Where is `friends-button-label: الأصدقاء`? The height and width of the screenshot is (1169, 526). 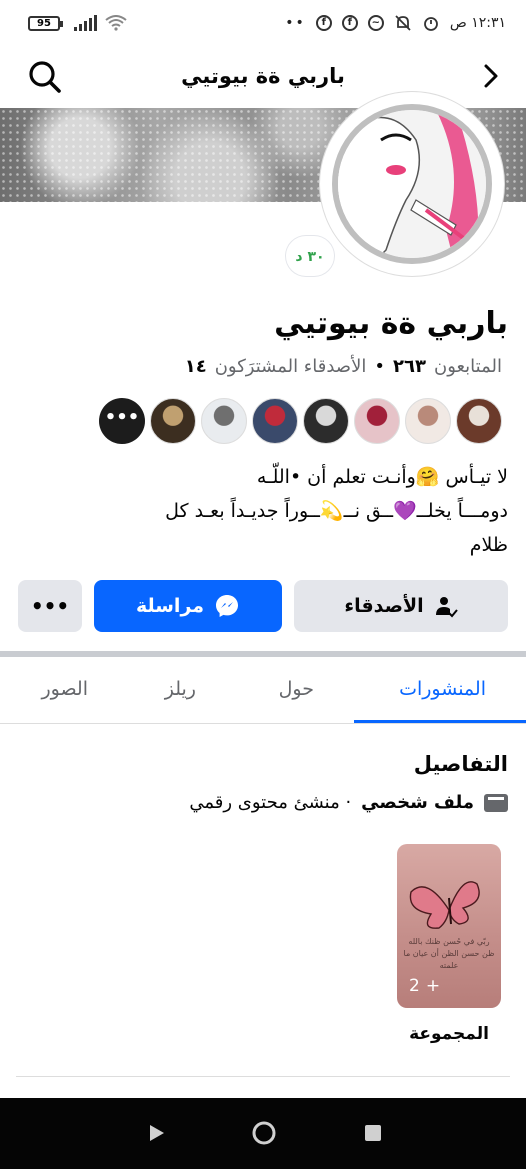 friends-button-label: الأصدقاء is located at coordinates (384, 606).